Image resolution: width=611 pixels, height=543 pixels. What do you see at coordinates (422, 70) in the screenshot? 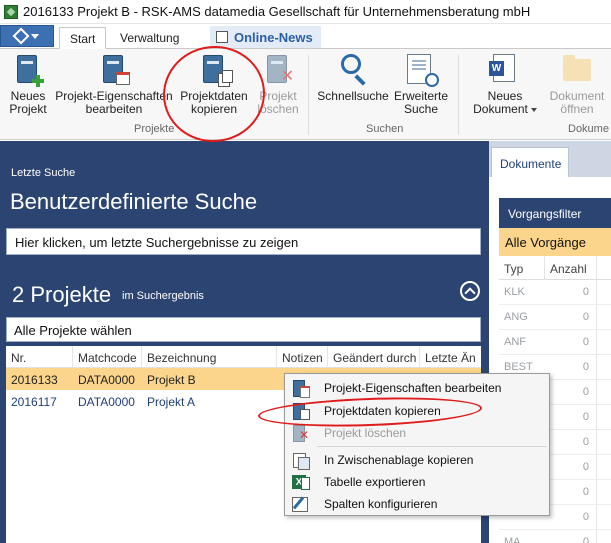
I see `advanced-search-icon` at bounding box center [422, 70].